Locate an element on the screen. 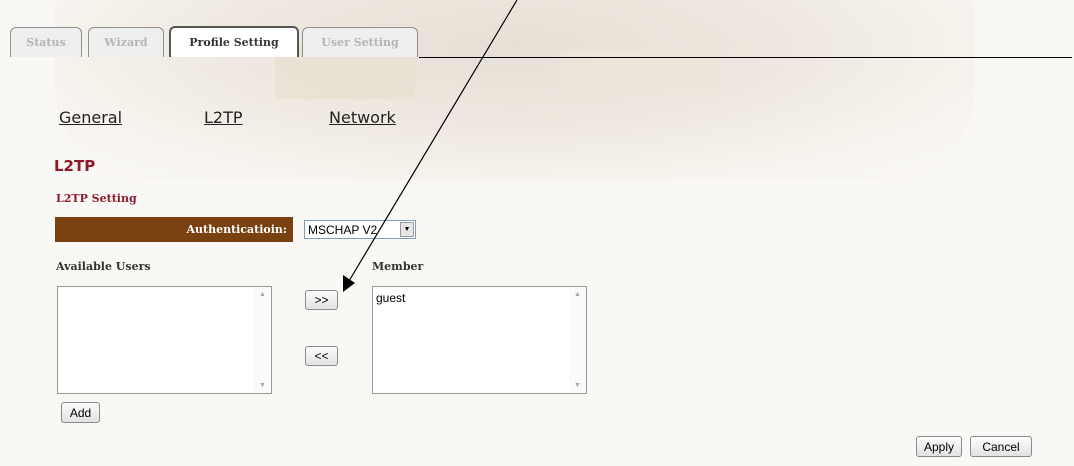 This screenshot has height=466, width=1074. member-label: Member is located at coordinates (398, 266).